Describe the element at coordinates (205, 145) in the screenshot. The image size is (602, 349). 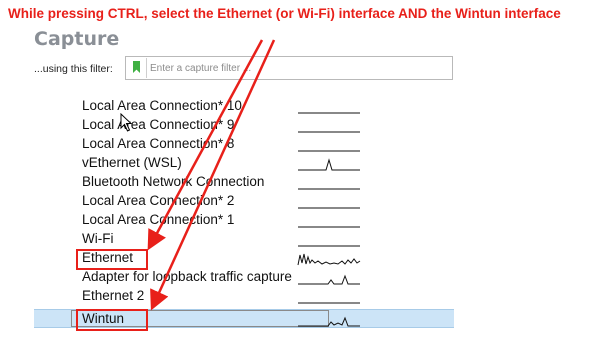
I see `arrow-to-ethernet` at that location.